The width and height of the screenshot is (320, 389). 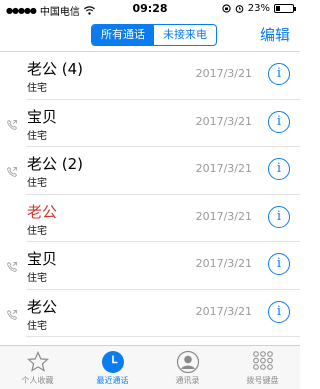 What do you see at coordinates (275, 34) in the screenshot?
I see `edit-button: 编辑` at bounding box center [275, 34].